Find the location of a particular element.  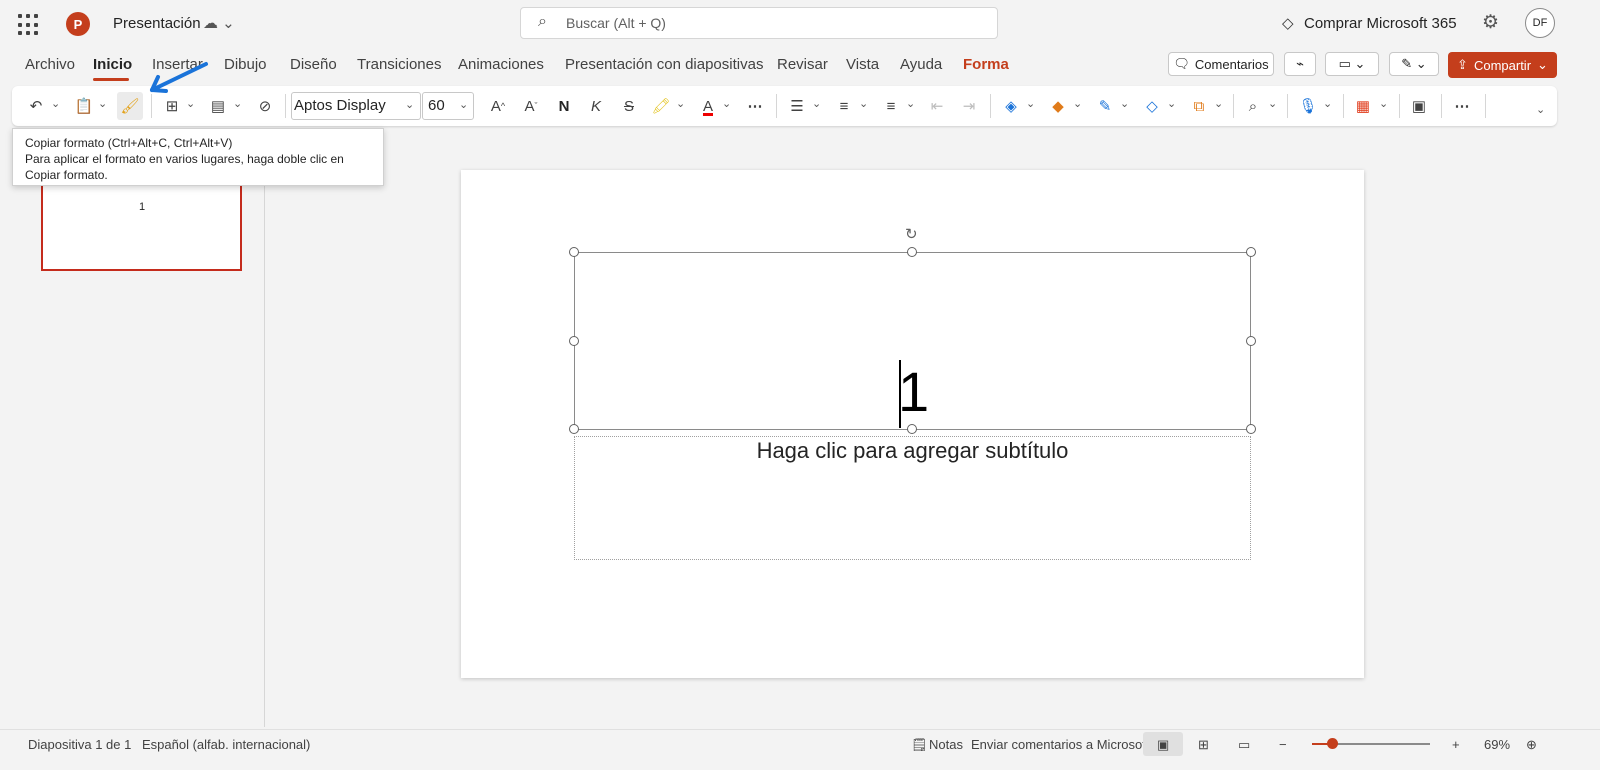

shape-effects-icon: ◇ is located at coordinates (1152, 106).